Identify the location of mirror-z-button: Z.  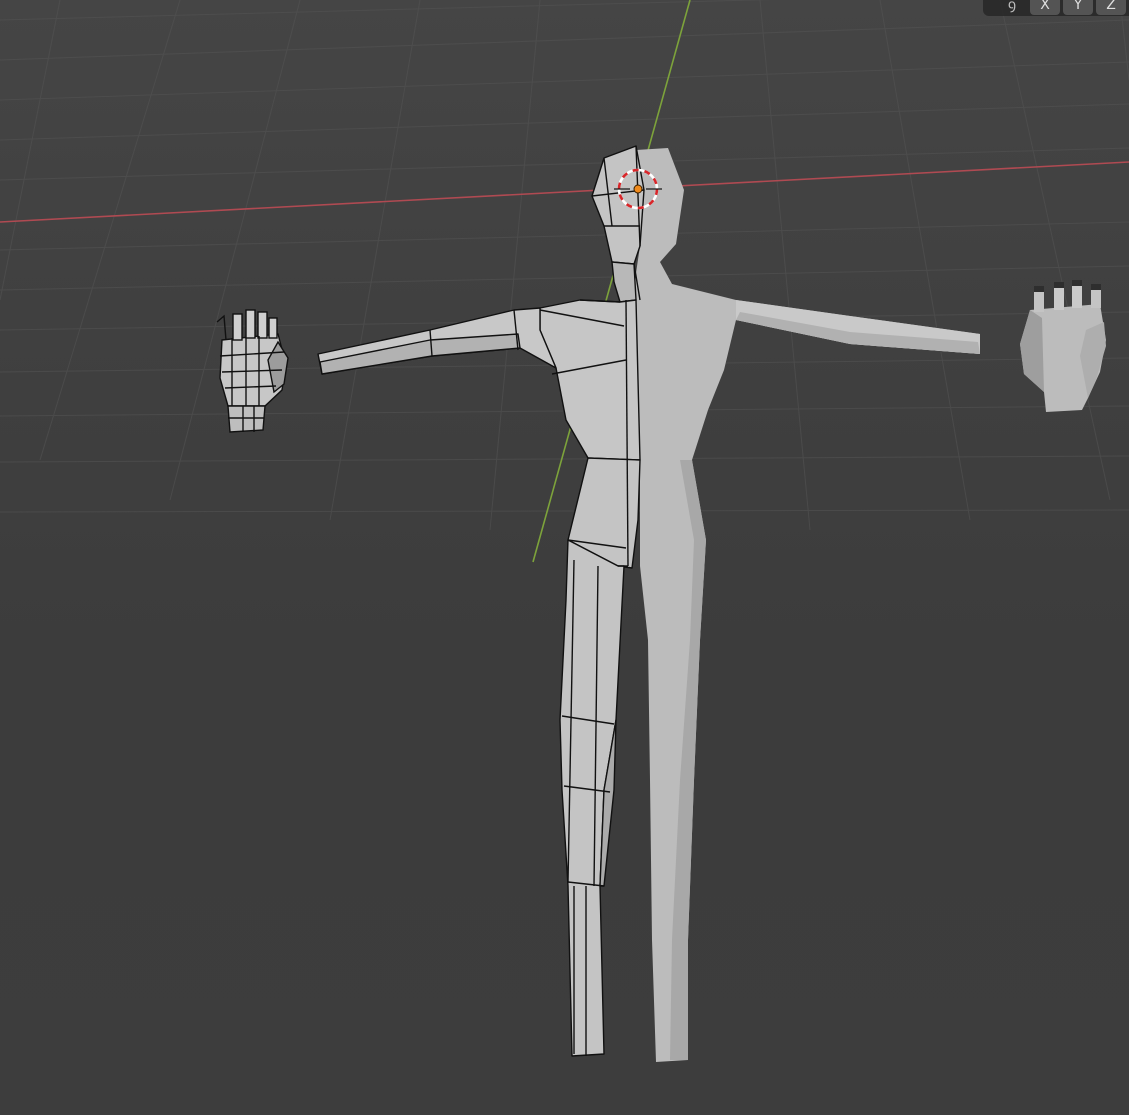
(1111, 7).